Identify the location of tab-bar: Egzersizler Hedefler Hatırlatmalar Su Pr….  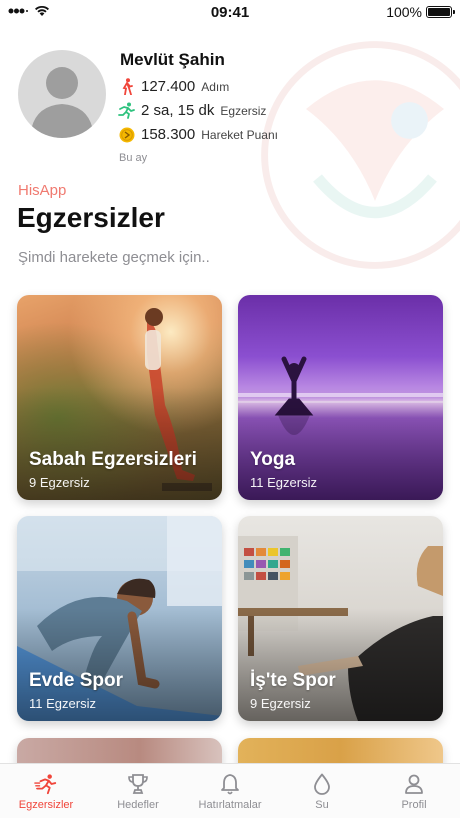
(230, 790).